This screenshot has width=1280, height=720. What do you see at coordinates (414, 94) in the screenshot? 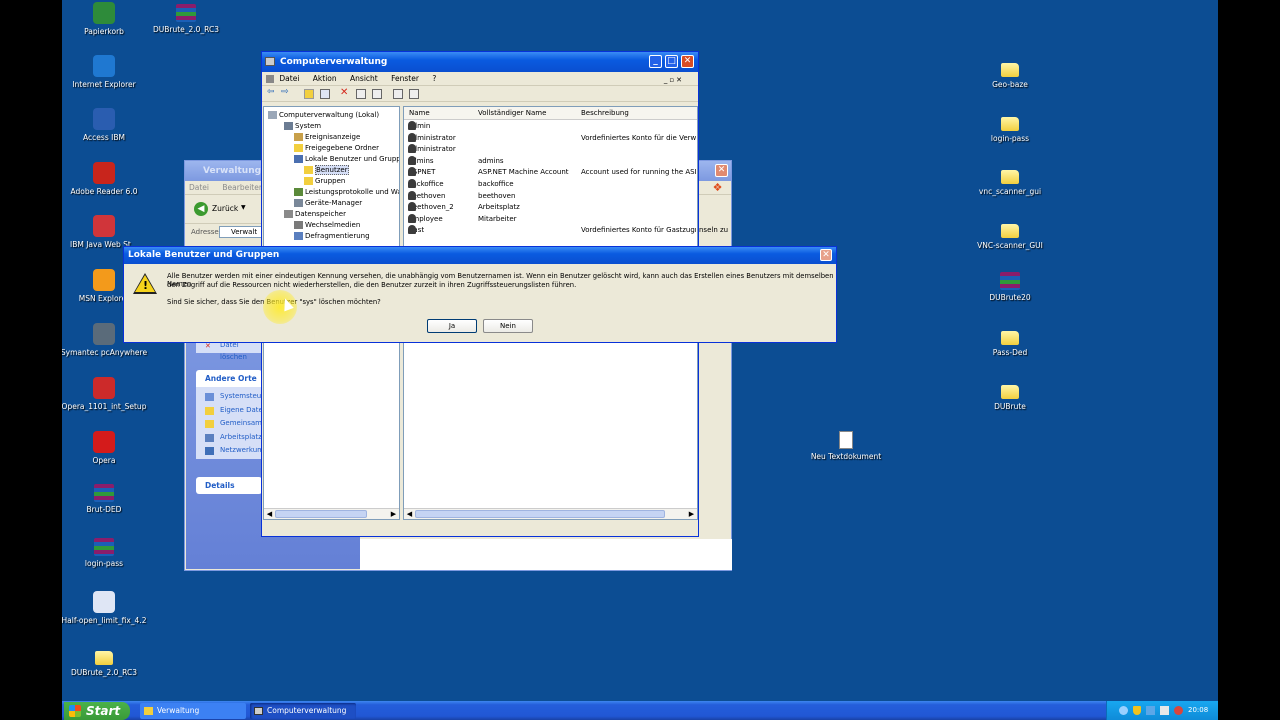
I see `help-icon` at bounding box center [414, 94].